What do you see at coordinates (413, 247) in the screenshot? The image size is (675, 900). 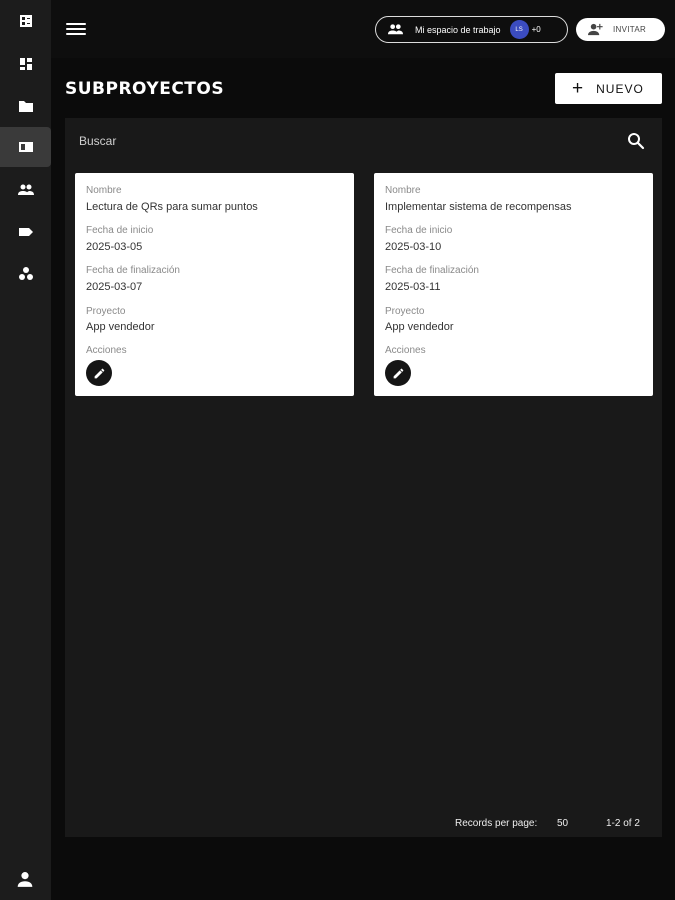 I see `start-date-value: 2025-03-10` at bounding box center [413, 247].